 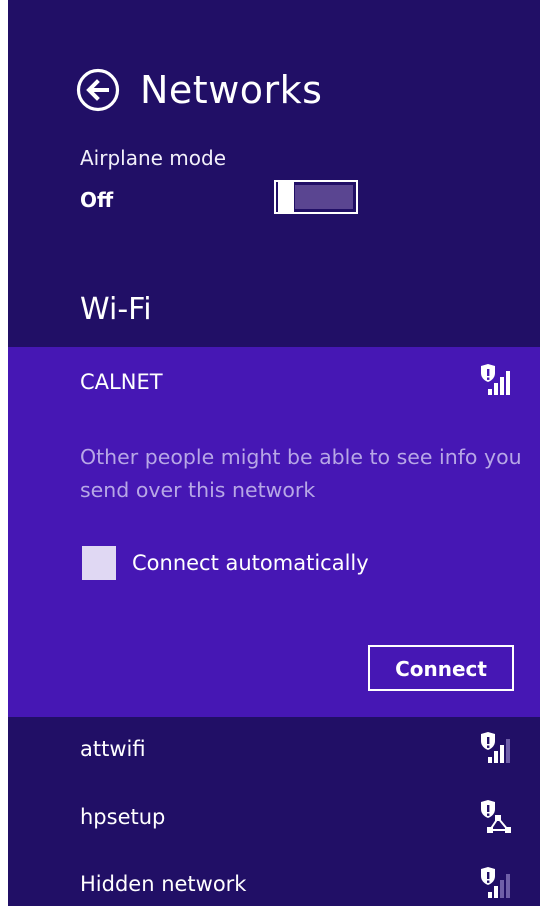 I want to click on wifi-section-title: Wi-Fi, so click(x=116, y=309).